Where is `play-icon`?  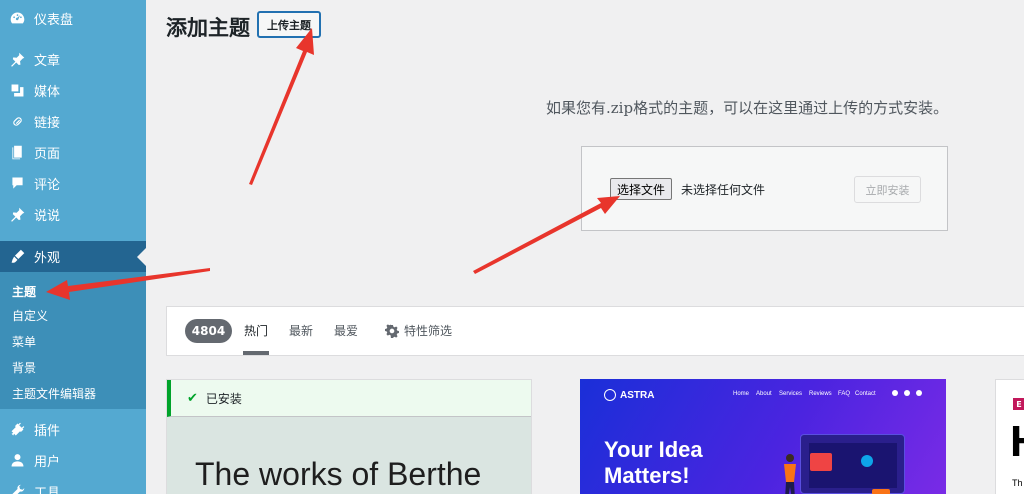 play-icon is located at coordinates (867, 461).